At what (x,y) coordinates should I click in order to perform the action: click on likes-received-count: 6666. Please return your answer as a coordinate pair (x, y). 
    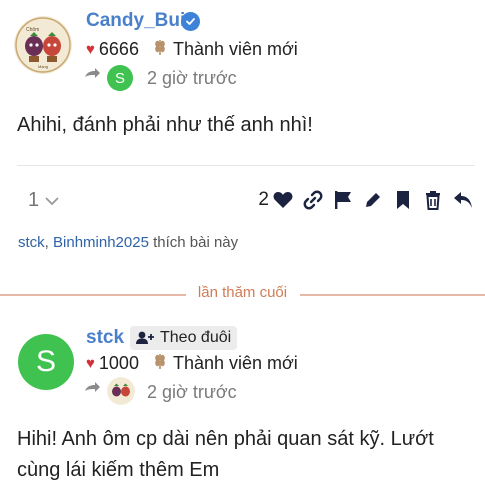
    Looking at the image, I should click on (118, 49).